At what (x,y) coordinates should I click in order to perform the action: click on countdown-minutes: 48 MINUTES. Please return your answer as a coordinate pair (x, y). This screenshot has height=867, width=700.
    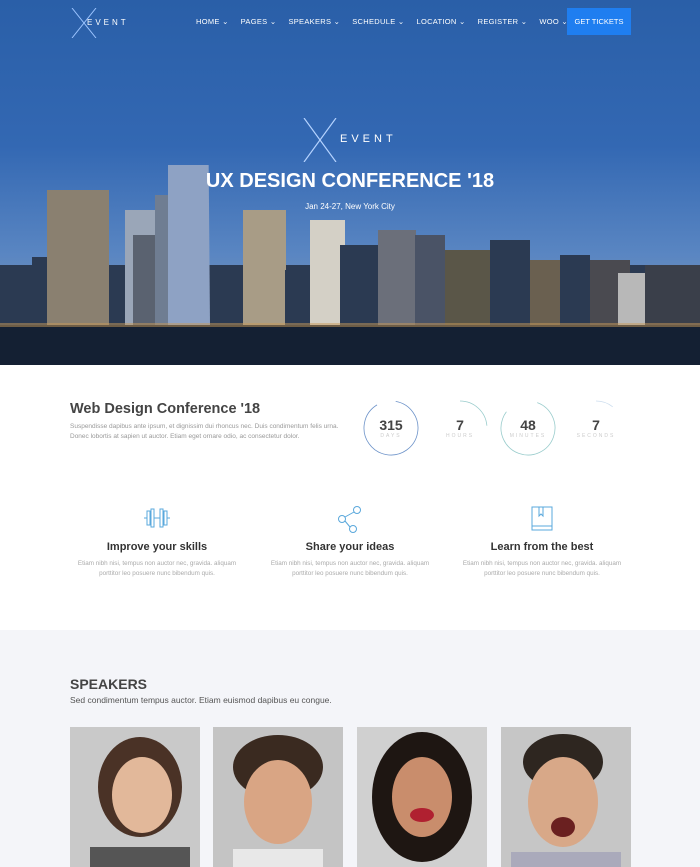
    Looking at the image, I should click on (528, 430).